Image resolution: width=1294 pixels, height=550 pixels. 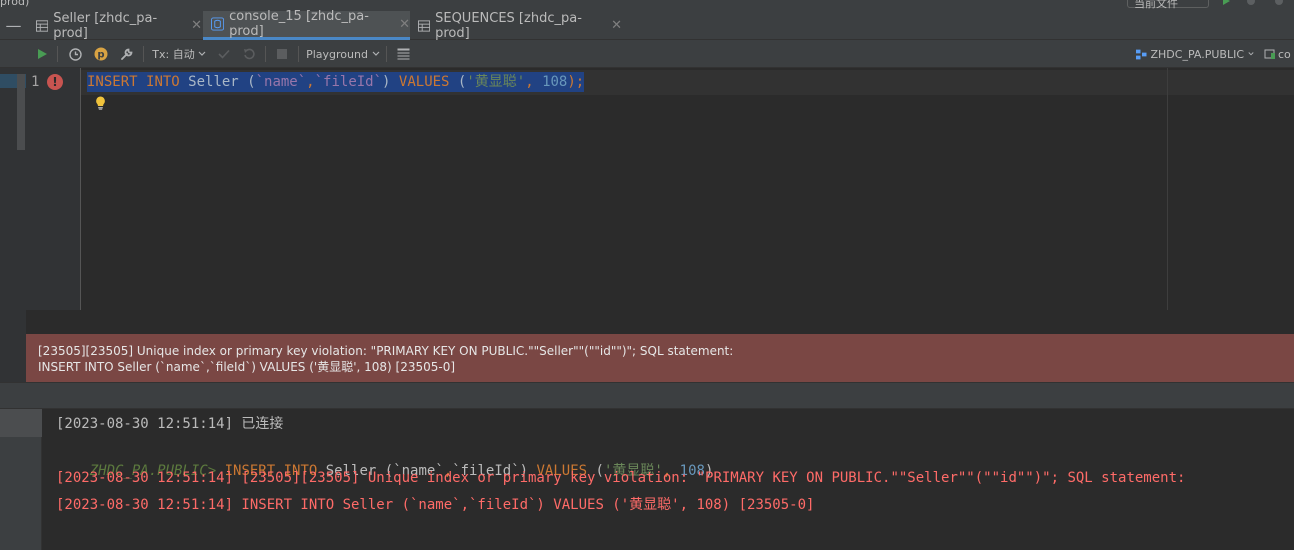 What do you see at coordinates (576, 82) in the screenshot?
I see `code-token: );` at bounding box center [576, 82].